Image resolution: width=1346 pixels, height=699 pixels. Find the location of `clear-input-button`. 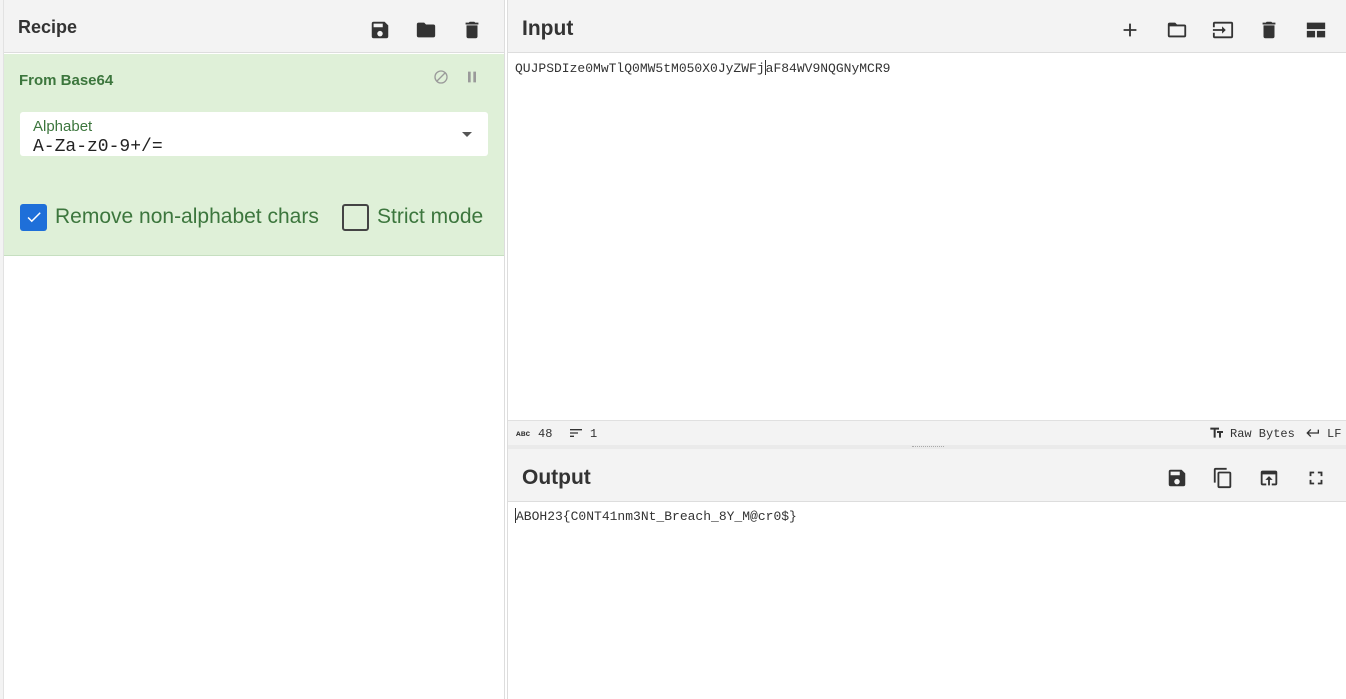

clear-input-button is located at coordinates (1269, 30).